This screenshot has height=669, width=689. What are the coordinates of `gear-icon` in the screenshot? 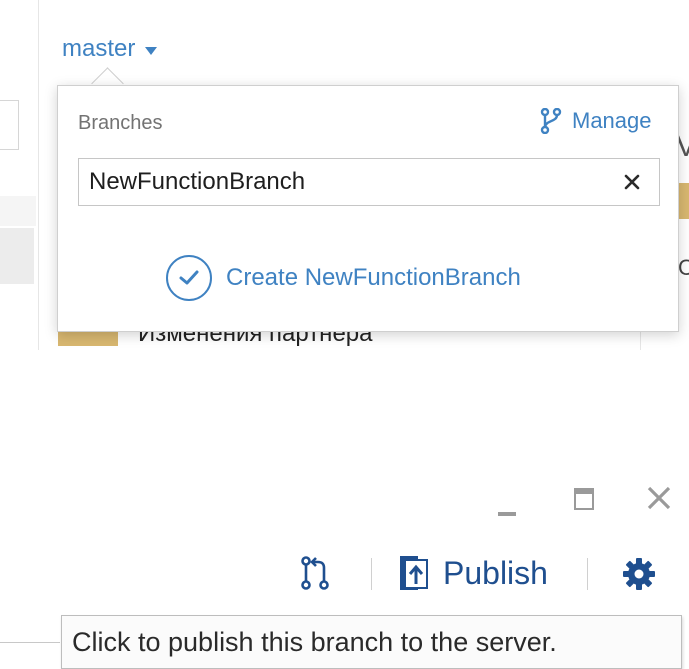 It's located at (639, 574).